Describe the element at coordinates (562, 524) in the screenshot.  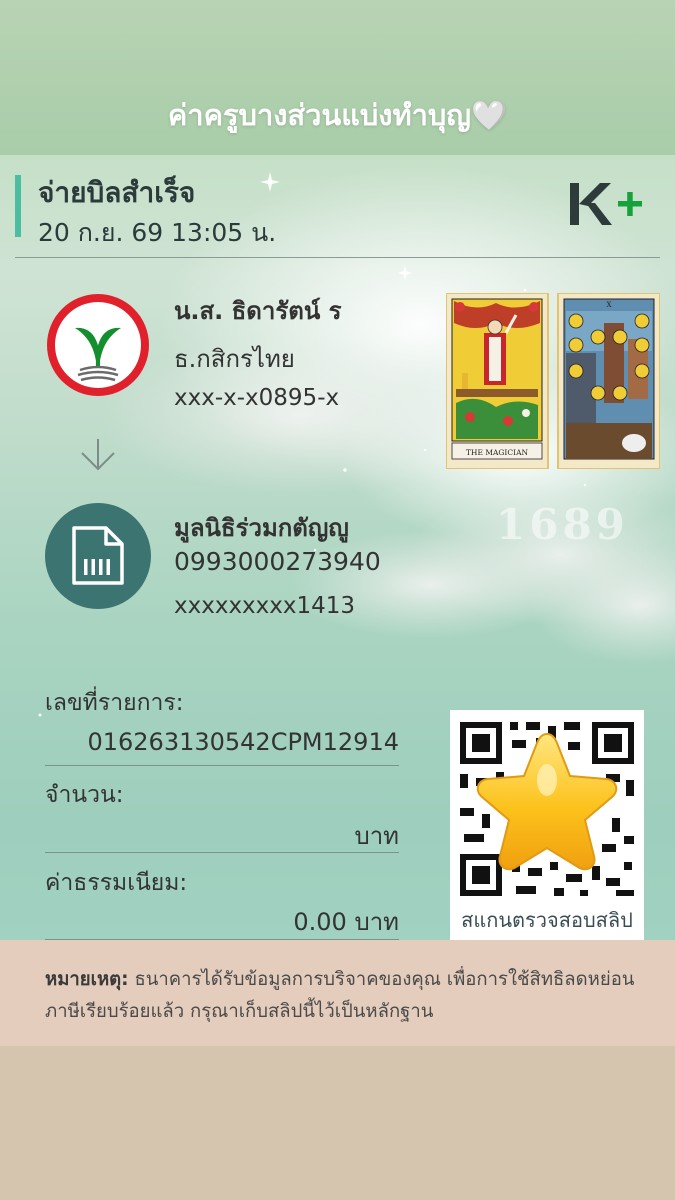
I see `lucky-number: 1689` at that location.